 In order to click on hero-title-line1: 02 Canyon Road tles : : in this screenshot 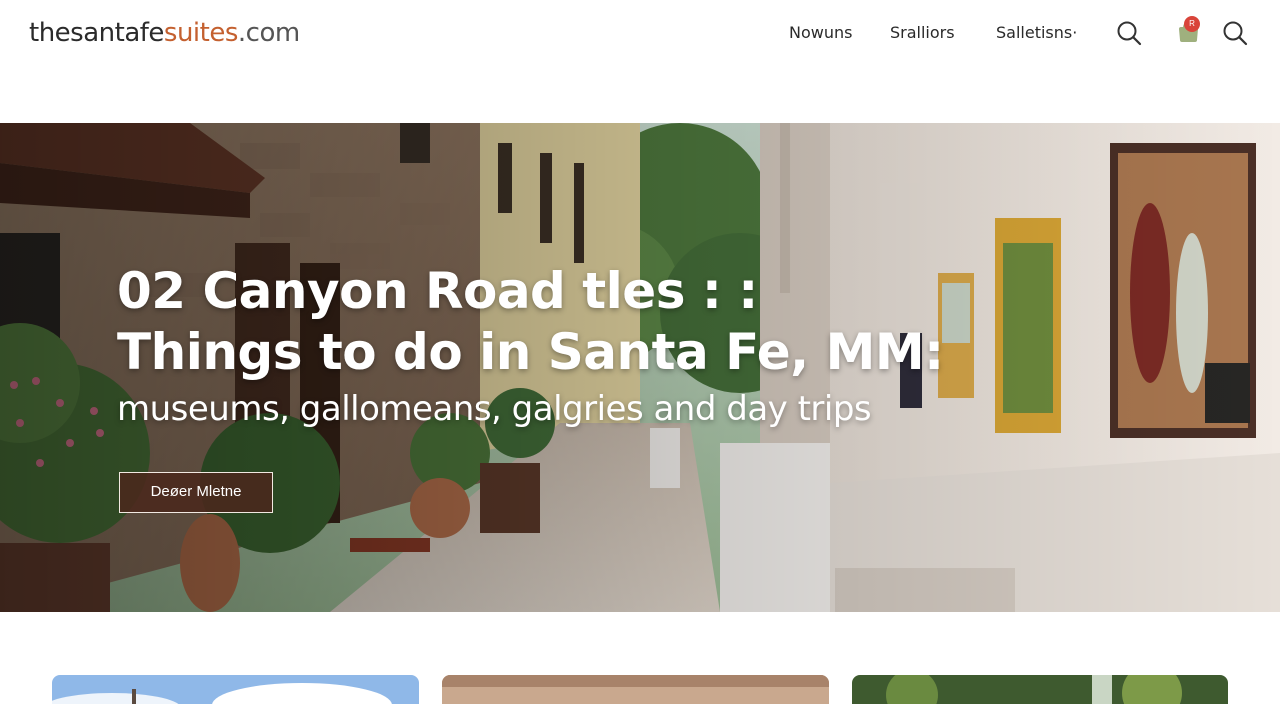, I will do `click(437, 291)`.